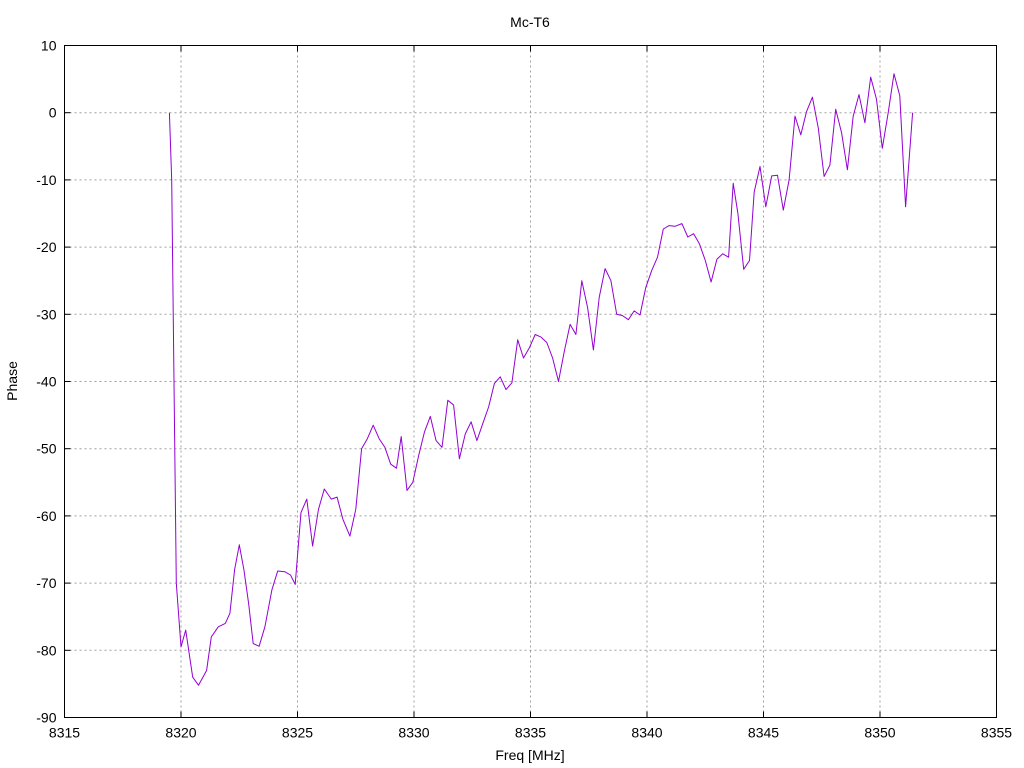 The height and width of the screenshot is (768, 1024). What do you see at coordinates (46, 516) in the screenshot?
I see `y-tick-label: -60` at bounding box center [46, 516].